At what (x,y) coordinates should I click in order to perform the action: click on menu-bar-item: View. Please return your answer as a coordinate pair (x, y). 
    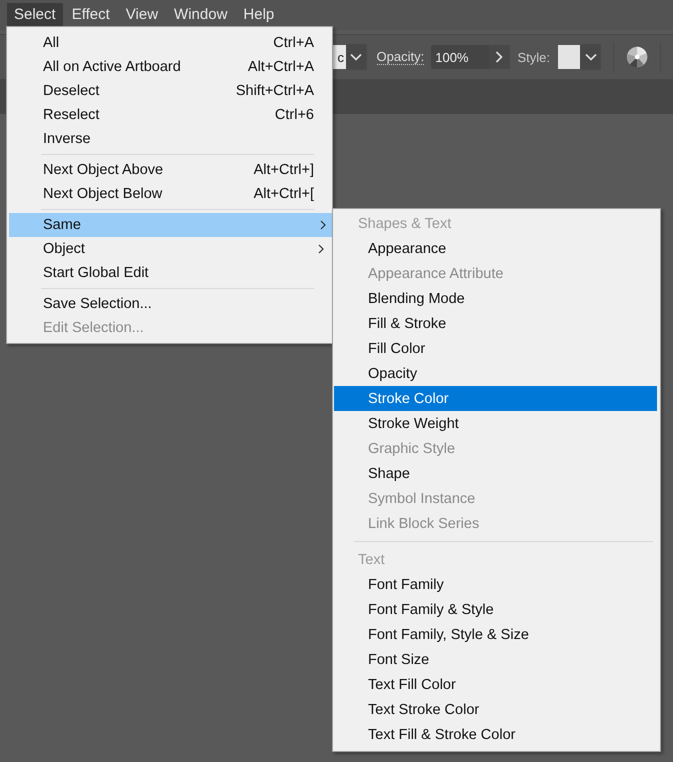
    Looking at the image, I should click on (142, 15).